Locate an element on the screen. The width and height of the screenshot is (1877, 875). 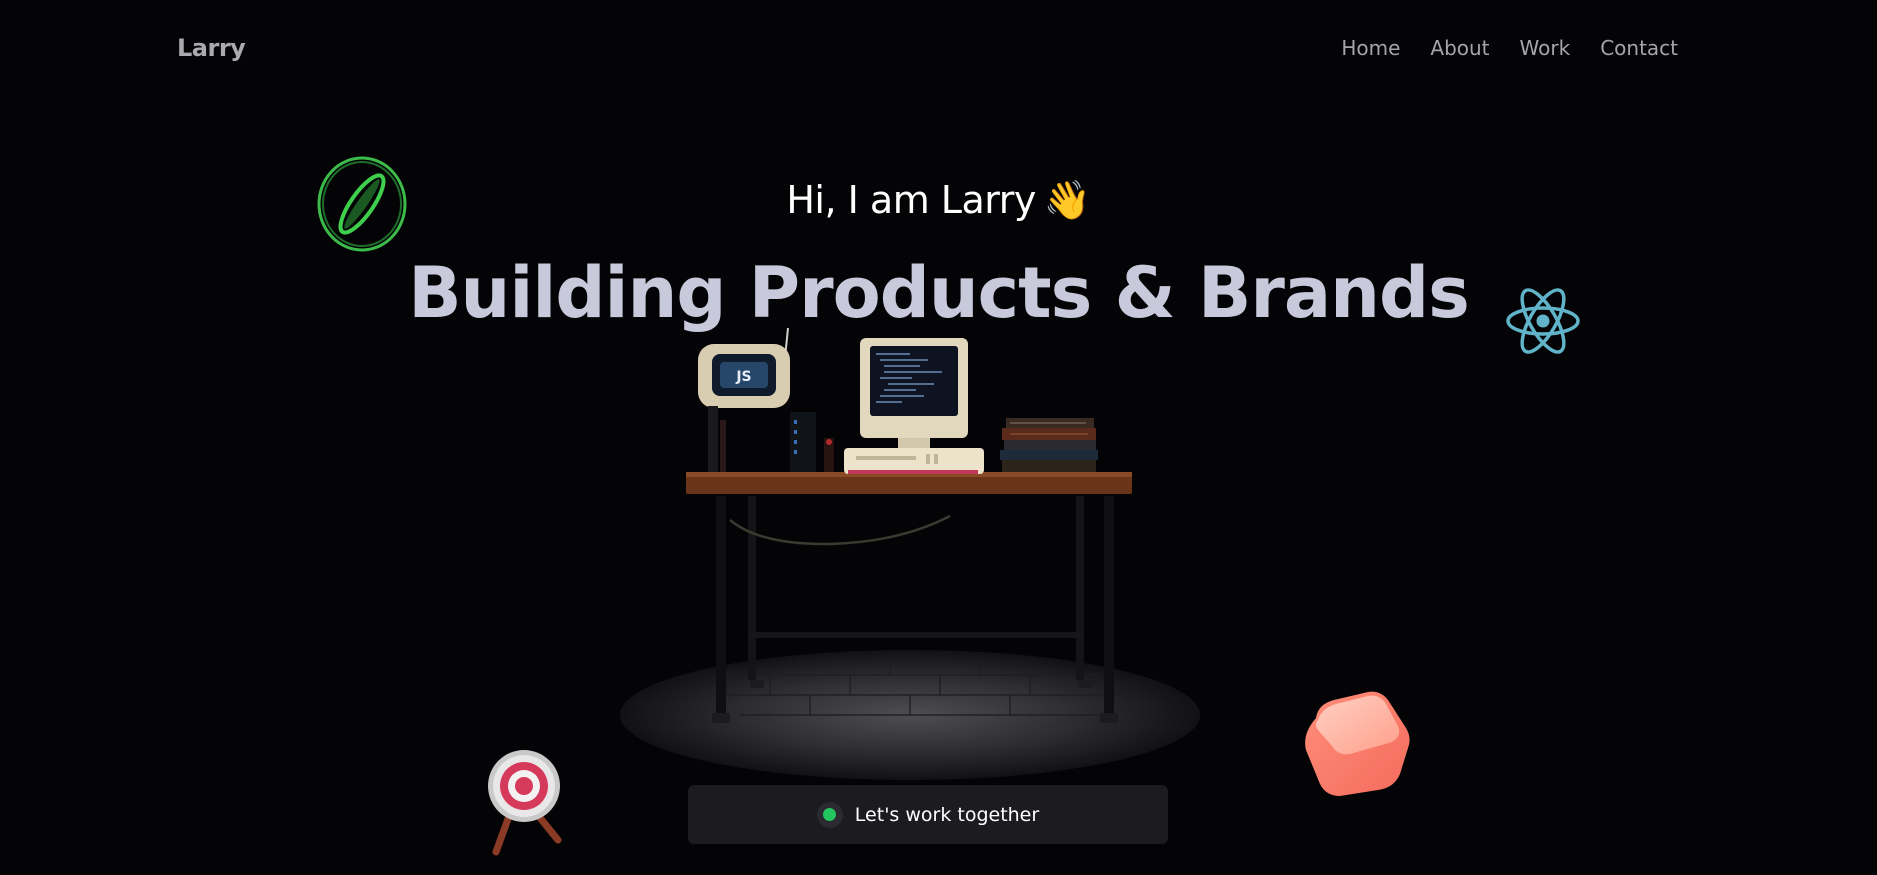
target-icon is located at coordinates (525, 803).